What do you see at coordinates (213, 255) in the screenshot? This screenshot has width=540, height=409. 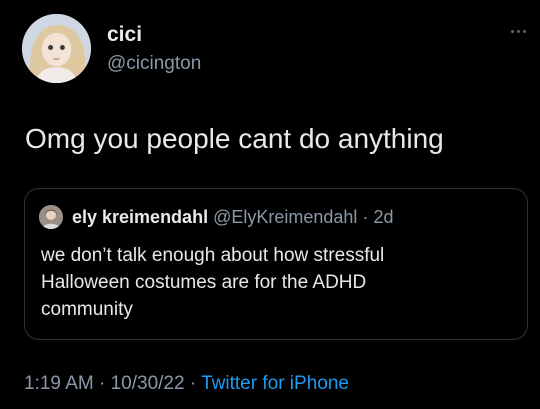 I see `quoted-text-line: we don’t talk enough about how stressful` at bounding box center [213, 255].